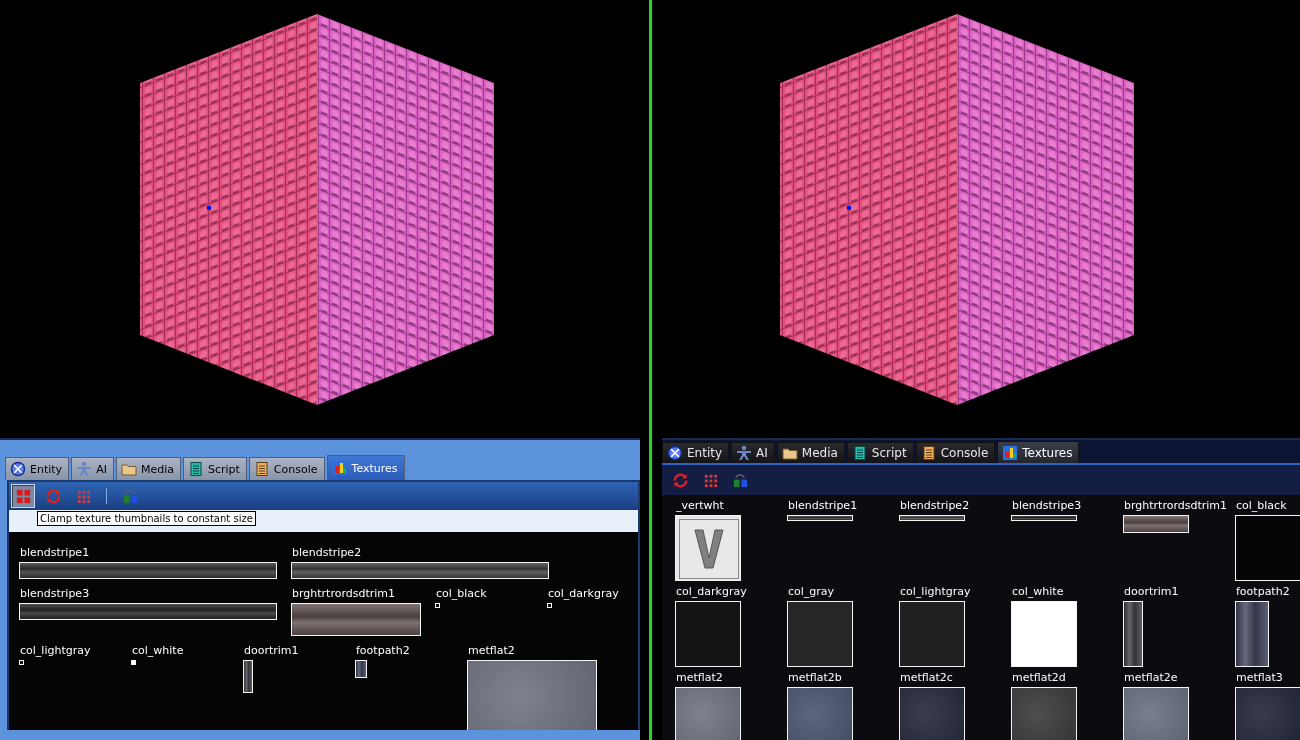 This screenshot has height=740, width=1300. Describe the element at coordinates (811, 592) in the screenshot. I see `texture-name: col_gray` at that location.